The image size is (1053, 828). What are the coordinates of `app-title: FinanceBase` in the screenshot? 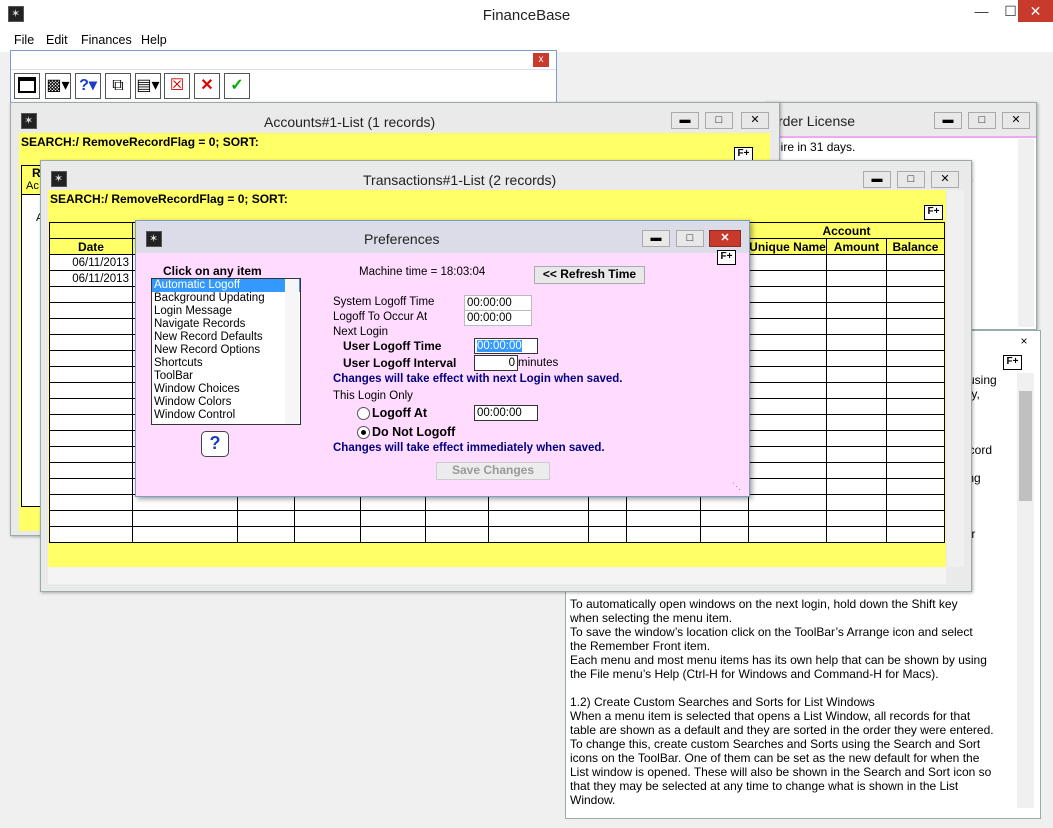 It's located at (526, 15).